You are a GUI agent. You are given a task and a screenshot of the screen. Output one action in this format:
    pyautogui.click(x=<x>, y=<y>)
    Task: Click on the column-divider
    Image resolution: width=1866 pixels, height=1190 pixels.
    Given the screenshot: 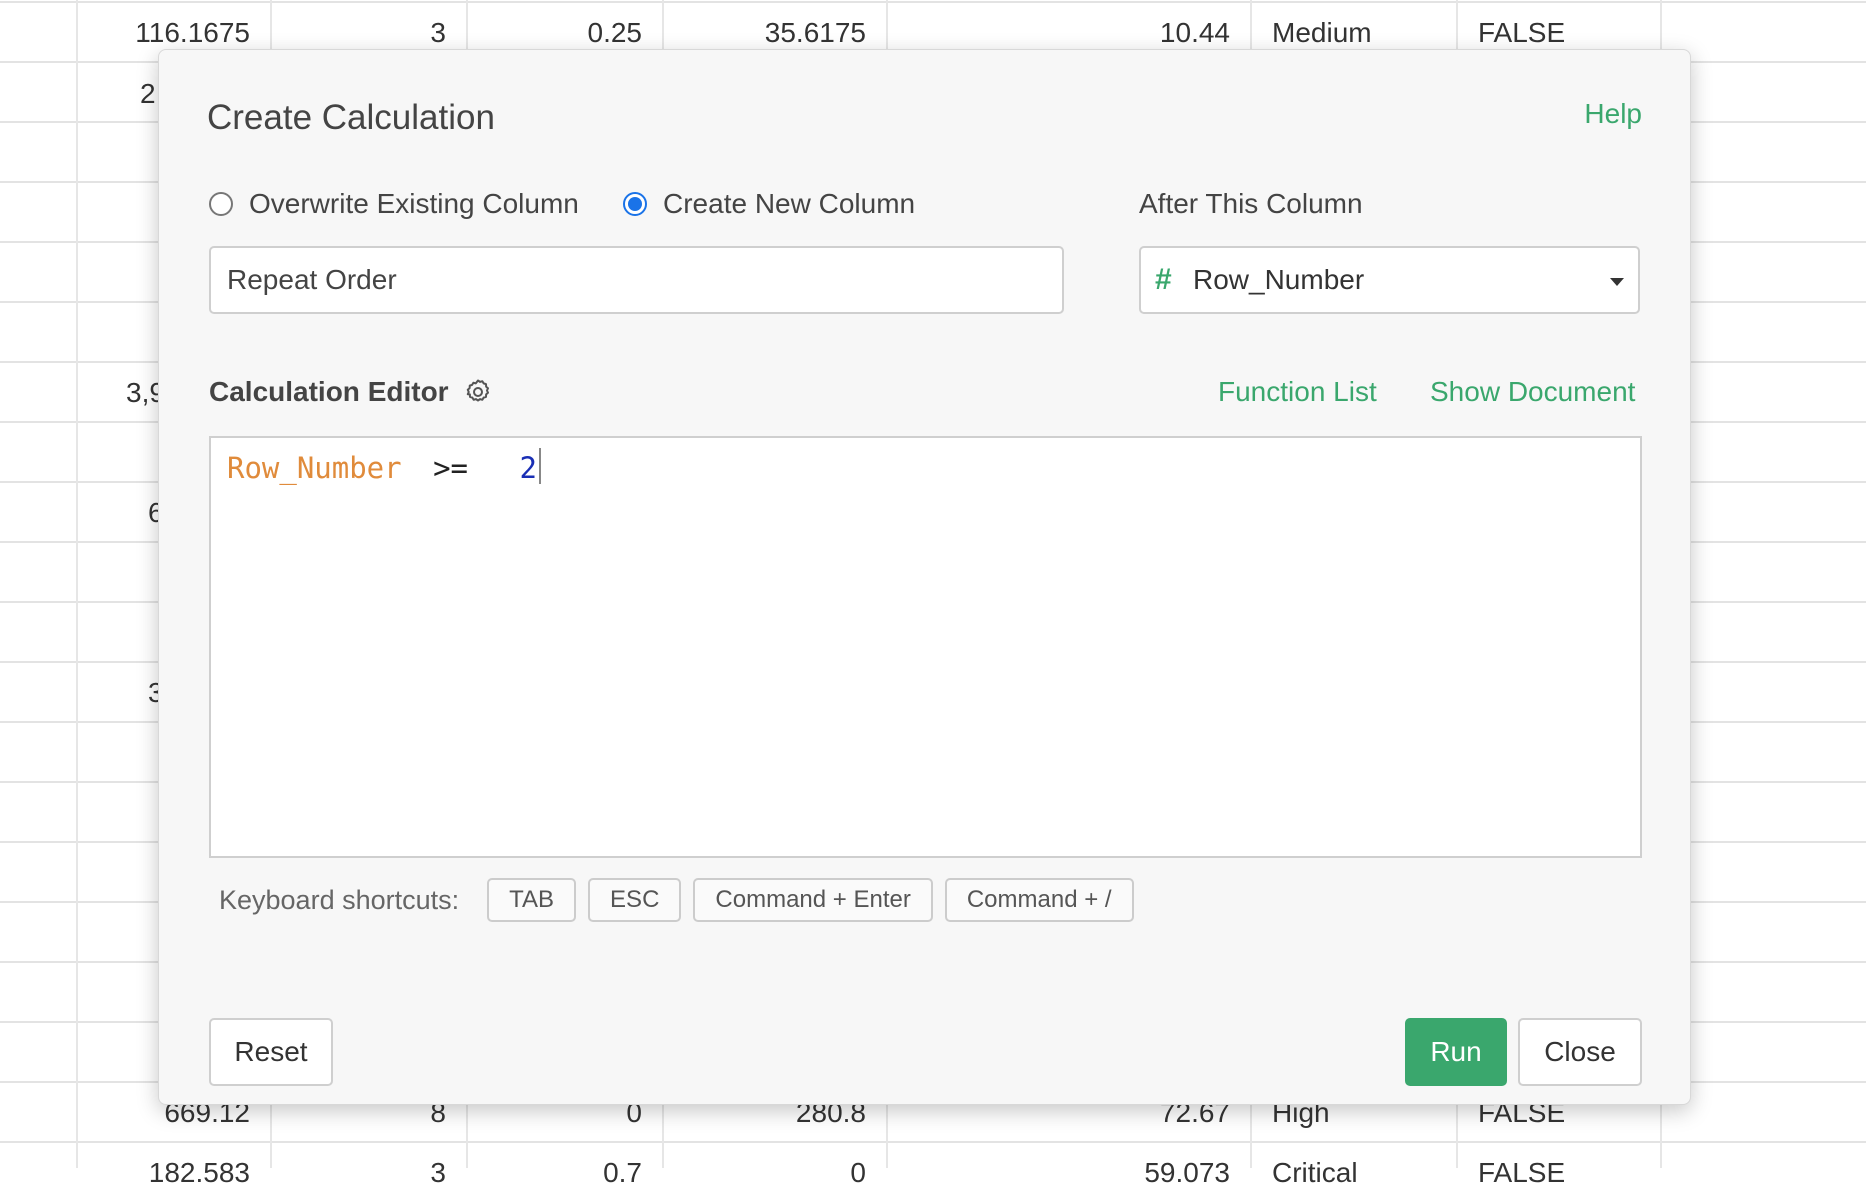 What is the action you would take?
    pyautogui.click(x=77, y=584)
    